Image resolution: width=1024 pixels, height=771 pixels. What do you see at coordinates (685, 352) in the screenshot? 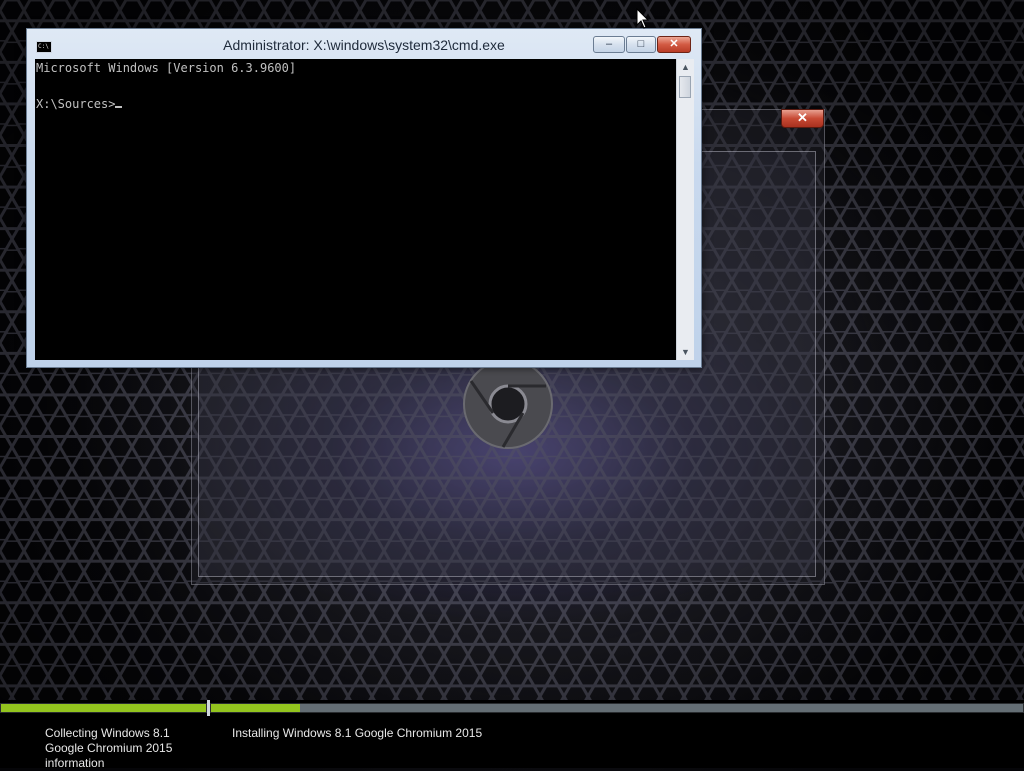
I see `scroll-down-arrow-icon: ▼` at bounding box center [685, 352].